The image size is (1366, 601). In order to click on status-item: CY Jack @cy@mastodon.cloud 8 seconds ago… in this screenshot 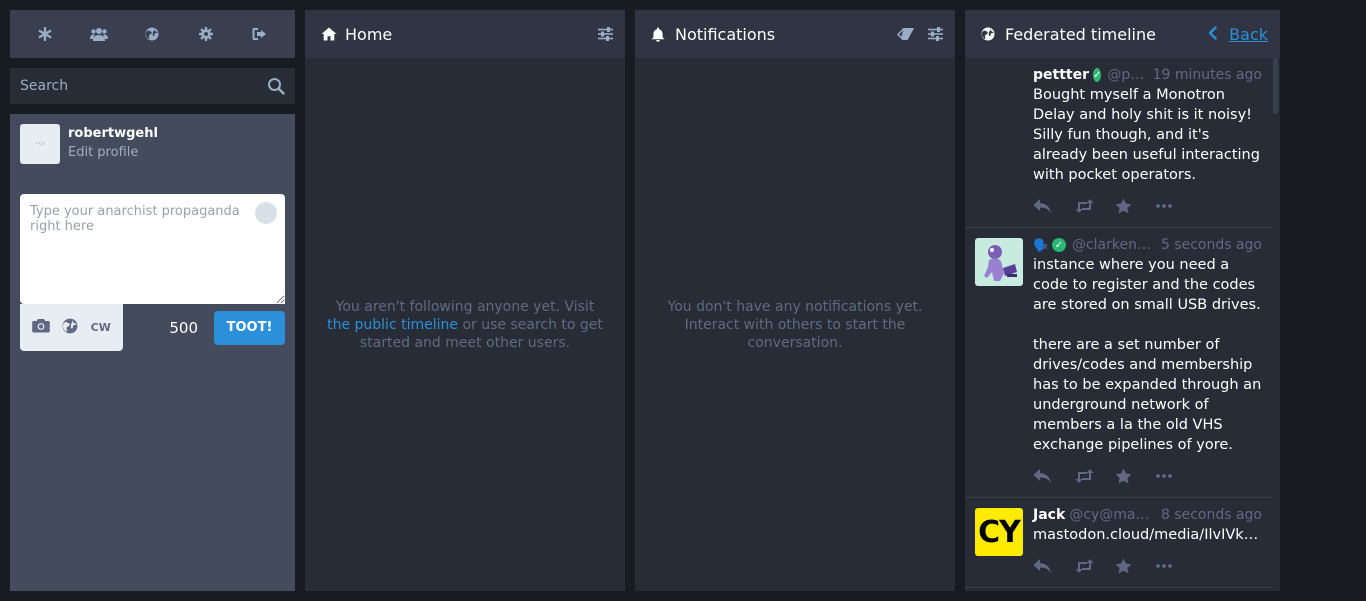, I will do `click(1118, 543)`.